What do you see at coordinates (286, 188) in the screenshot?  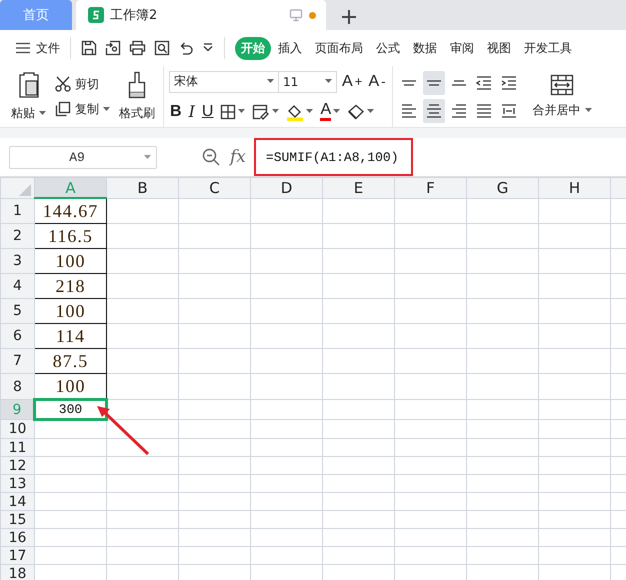 I see `column-header: D` at bounding box center [286, 188].